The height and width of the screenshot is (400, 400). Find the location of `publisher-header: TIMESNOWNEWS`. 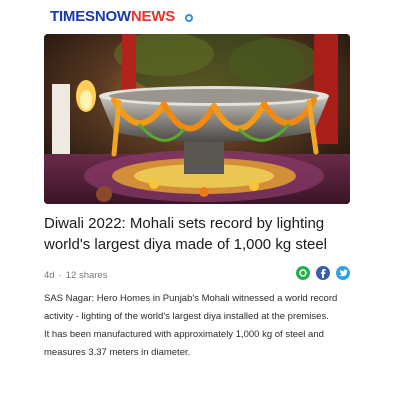

publisher-header: TIMESNOWNEWS is located at coordinates (122, 17).